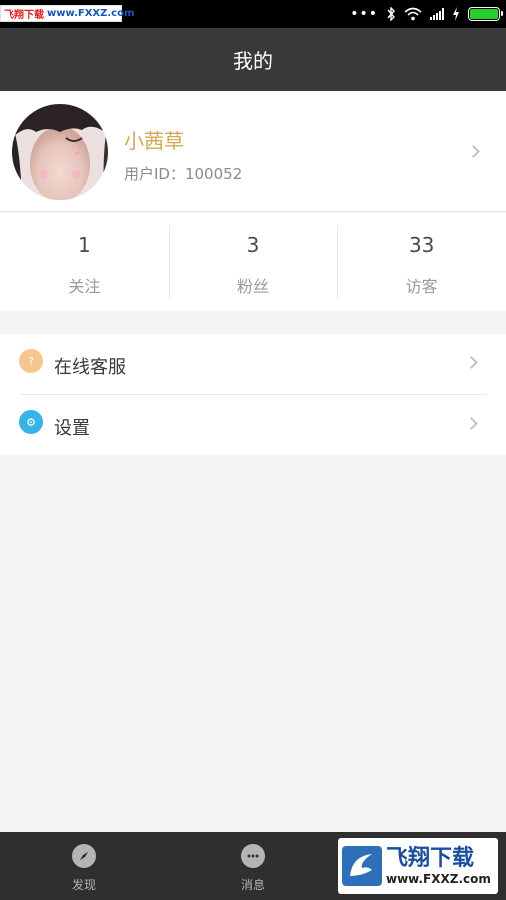  I want to click on stat-fans: 3 粉丝, so click(253, 262).